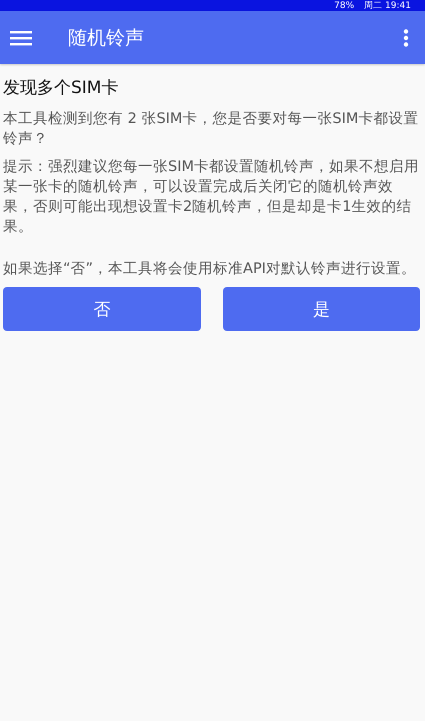 This screenshot has height=721, width=425. What do you see at coordinates (210, 269) in the screenshot?
I see `paragraph: 如果选择“否”，本工具将会使用标准API对默认铃声进行设置。` at bounding box center [210, 269].